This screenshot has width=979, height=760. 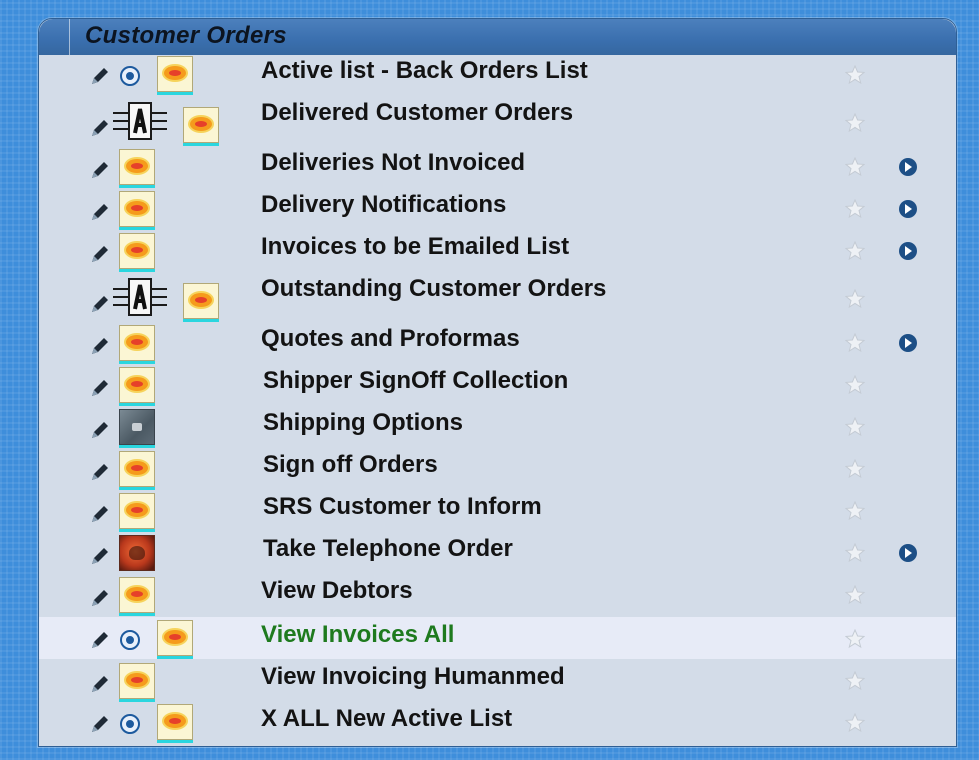 What do you see at coordinates (433, 289) in the screenshot?
I see `item-label: Outstanding Customer Orders` at bounding box center [433, 289].